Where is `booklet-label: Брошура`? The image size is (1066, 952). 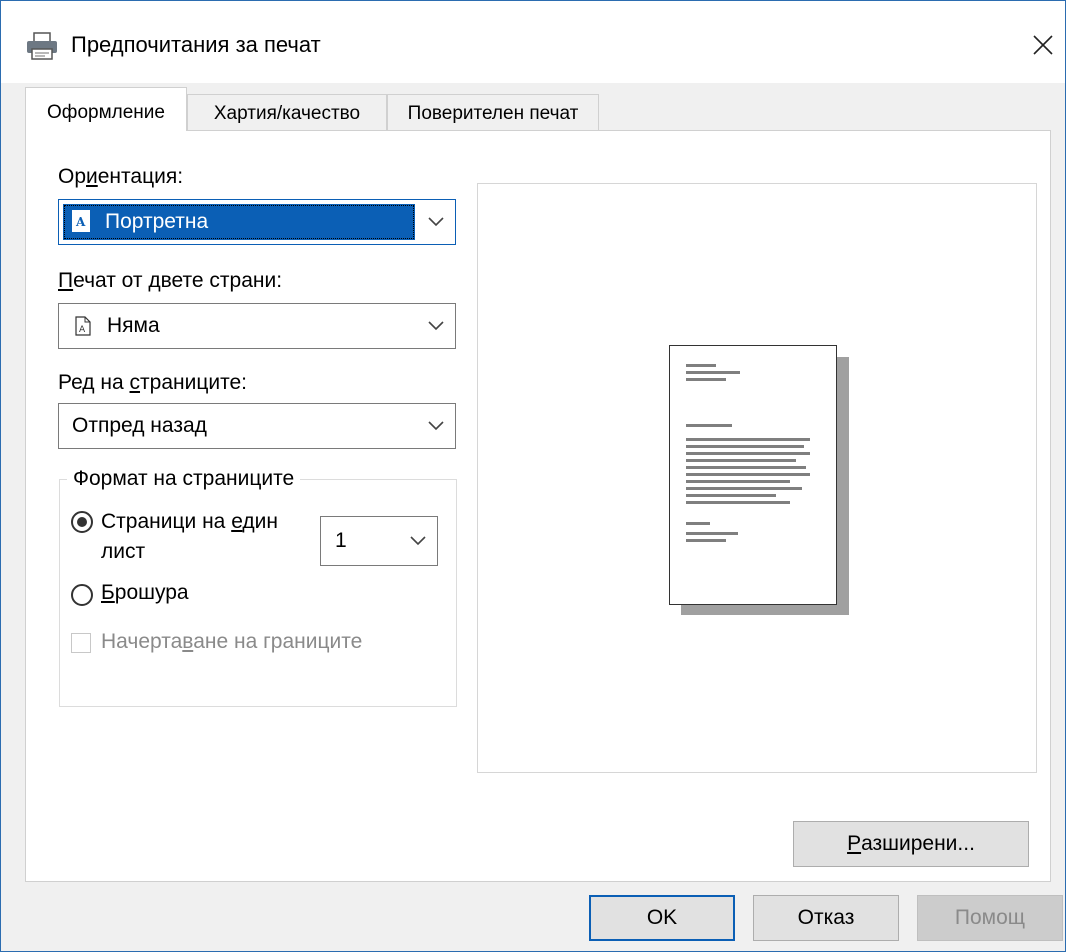 booklet-label: Брошура is located at coordinates (145, 592).